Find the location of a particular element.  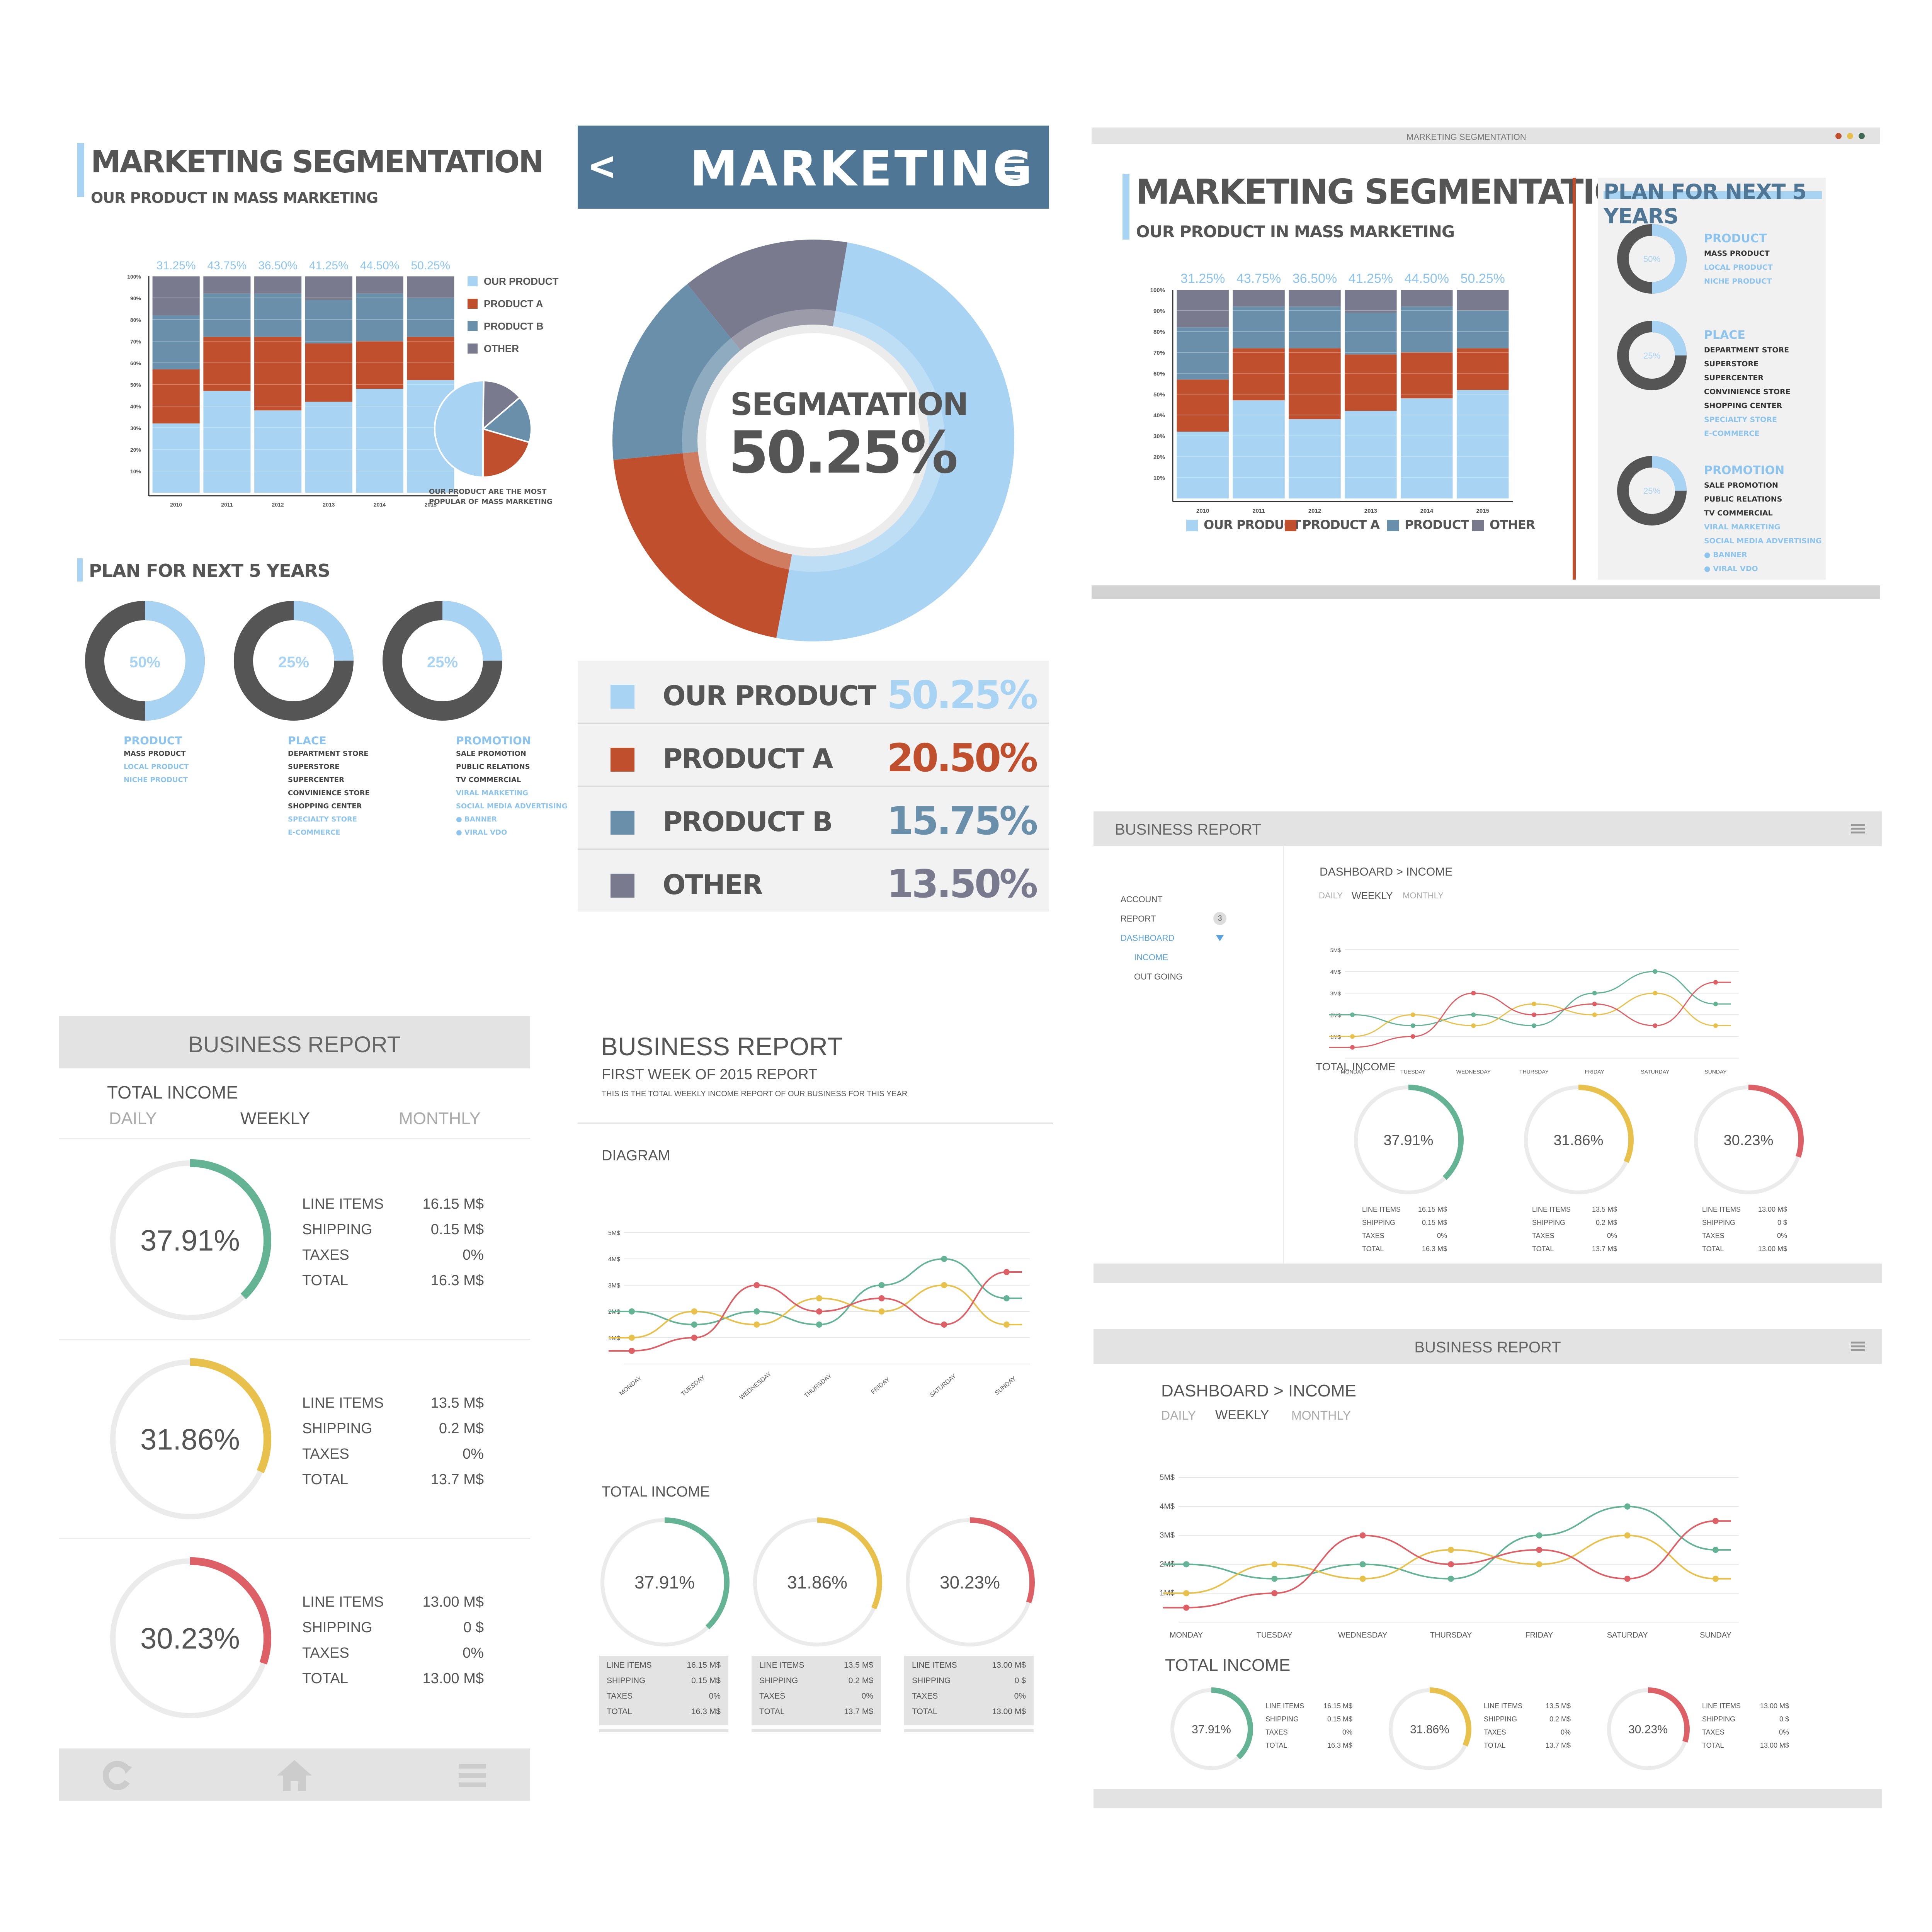

close-dot-icon is located at coordinates (1839, 136).